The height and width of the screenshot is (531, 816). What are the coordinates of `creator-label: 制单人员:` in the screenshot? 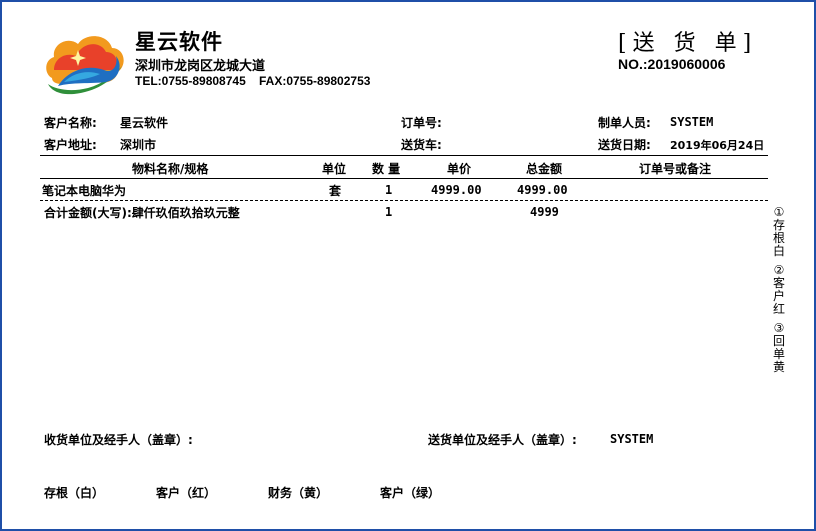 It's located at (624, 123).